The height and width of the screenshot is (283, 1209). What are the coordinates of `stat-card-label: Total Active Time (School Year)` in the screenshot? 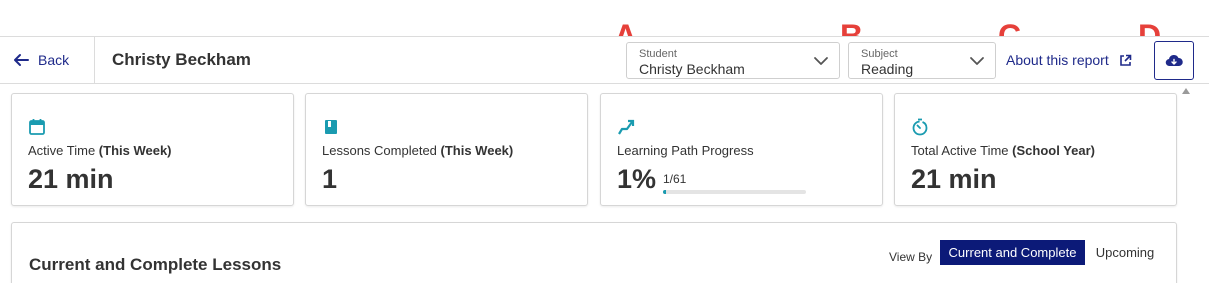 It's located at (1003, 150).